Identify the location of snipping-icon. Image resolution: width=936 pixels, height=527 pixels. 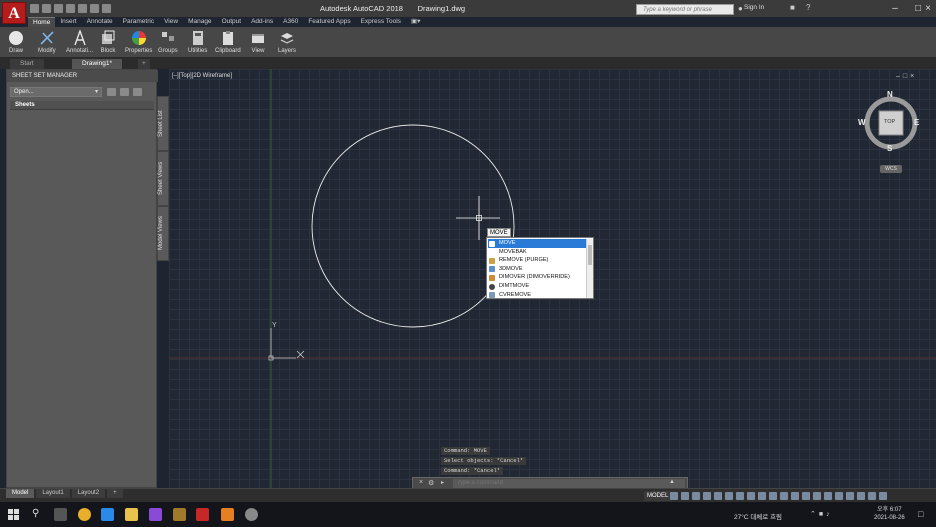
(251, 514).